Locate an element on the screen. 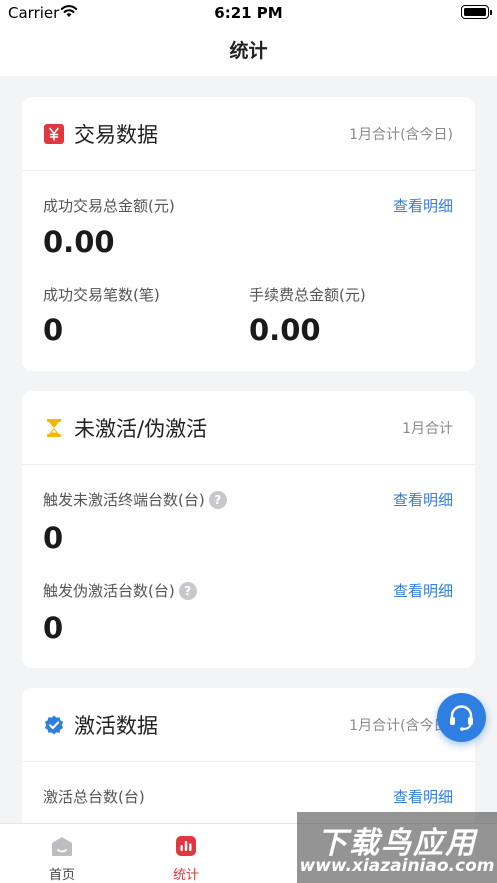 The height and width of the screenshot is (883, 497). trade-fee-value: 0.00 is located at coordinates (285, 330).